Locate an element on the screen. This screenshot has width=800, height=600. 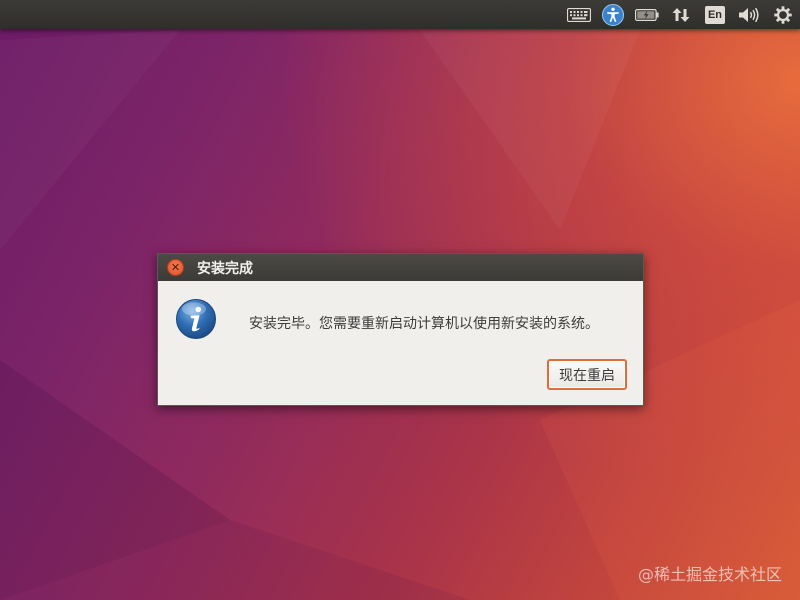
input-language-indicator: En is located at coordinates (715, 14).